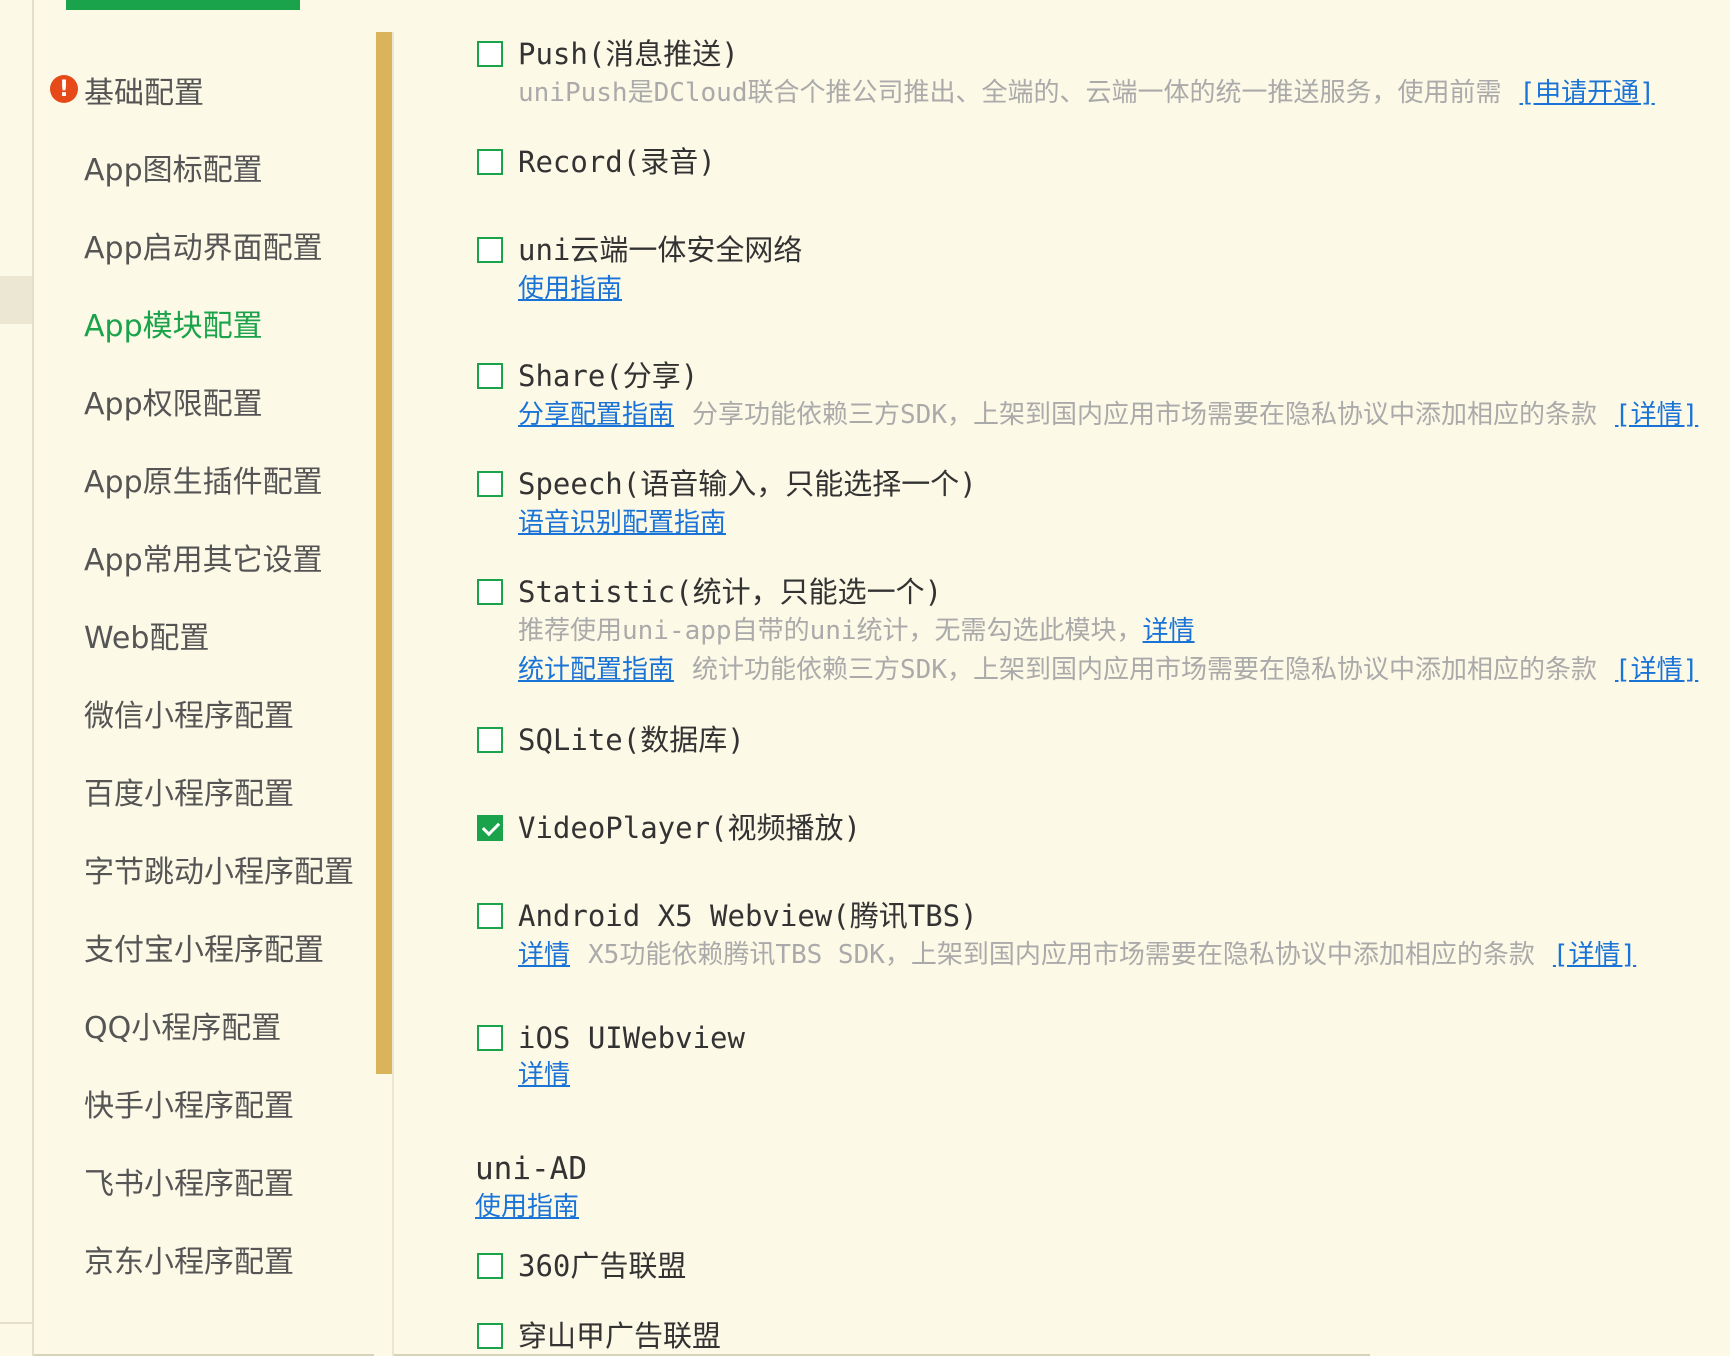  Describe the element at coordinates (490, 828) in the screenshot. I see `videoplayer-checkbox` at that location.